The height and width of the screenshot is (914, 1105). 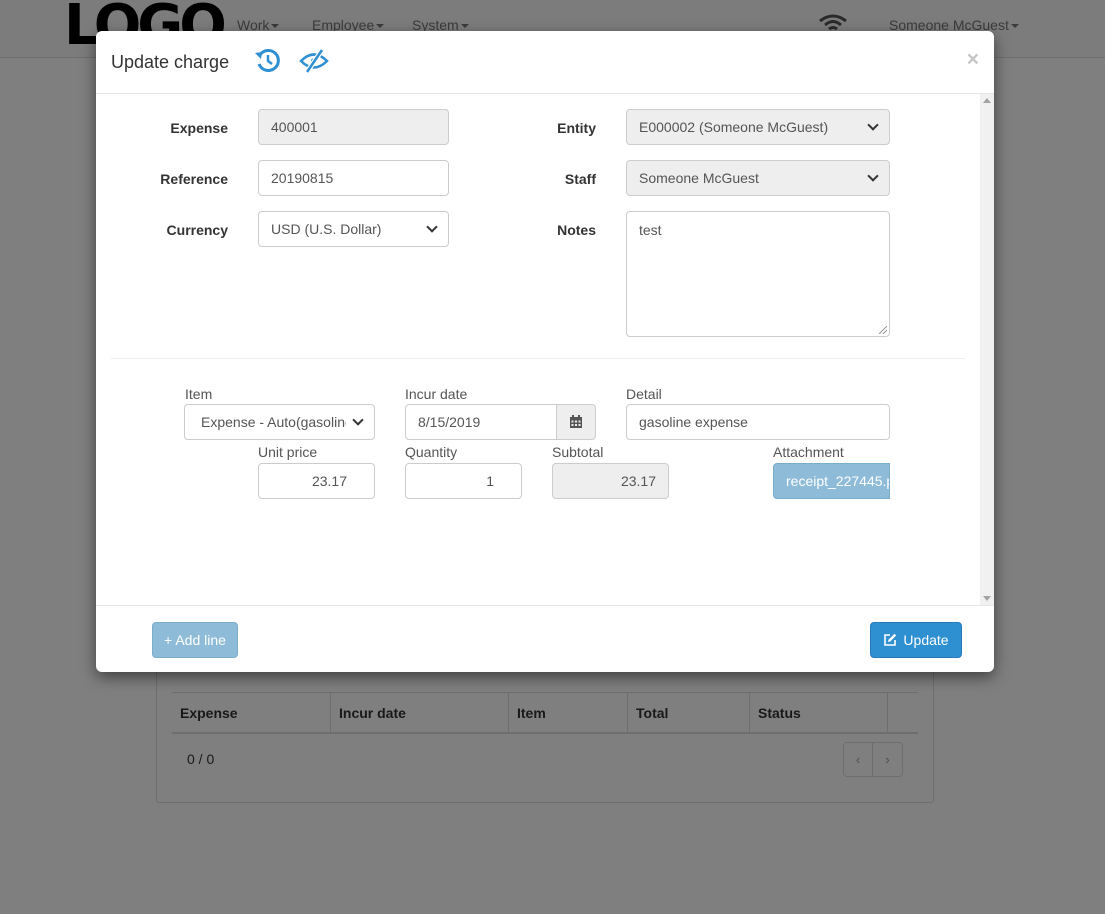 What do you see at coordinates (580, 179) in the screenshot?
I see `staff-label: Staff` at bounding box center [580, 179].